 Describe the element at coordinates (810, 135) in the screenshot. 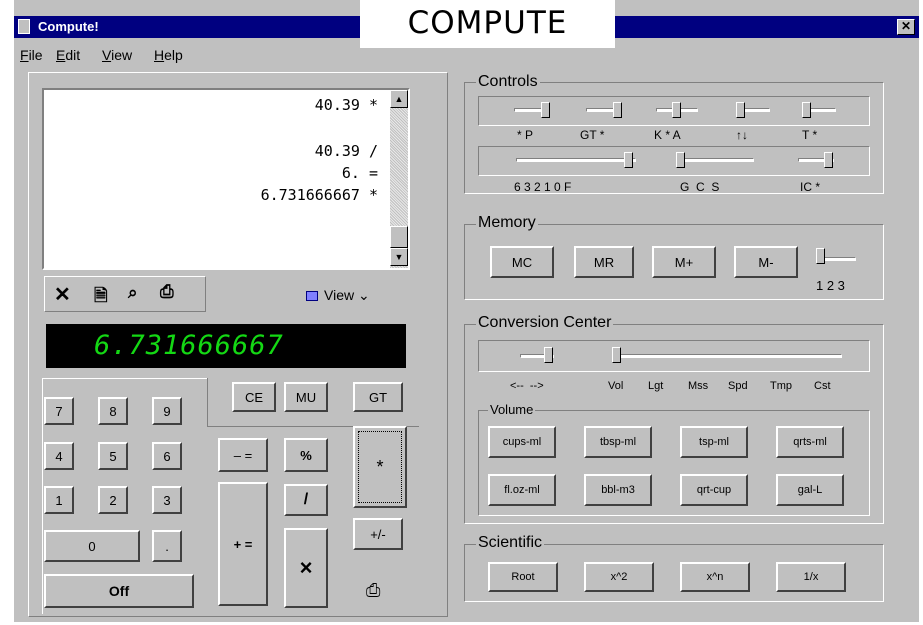

I see `slider-label: T *` at that location.